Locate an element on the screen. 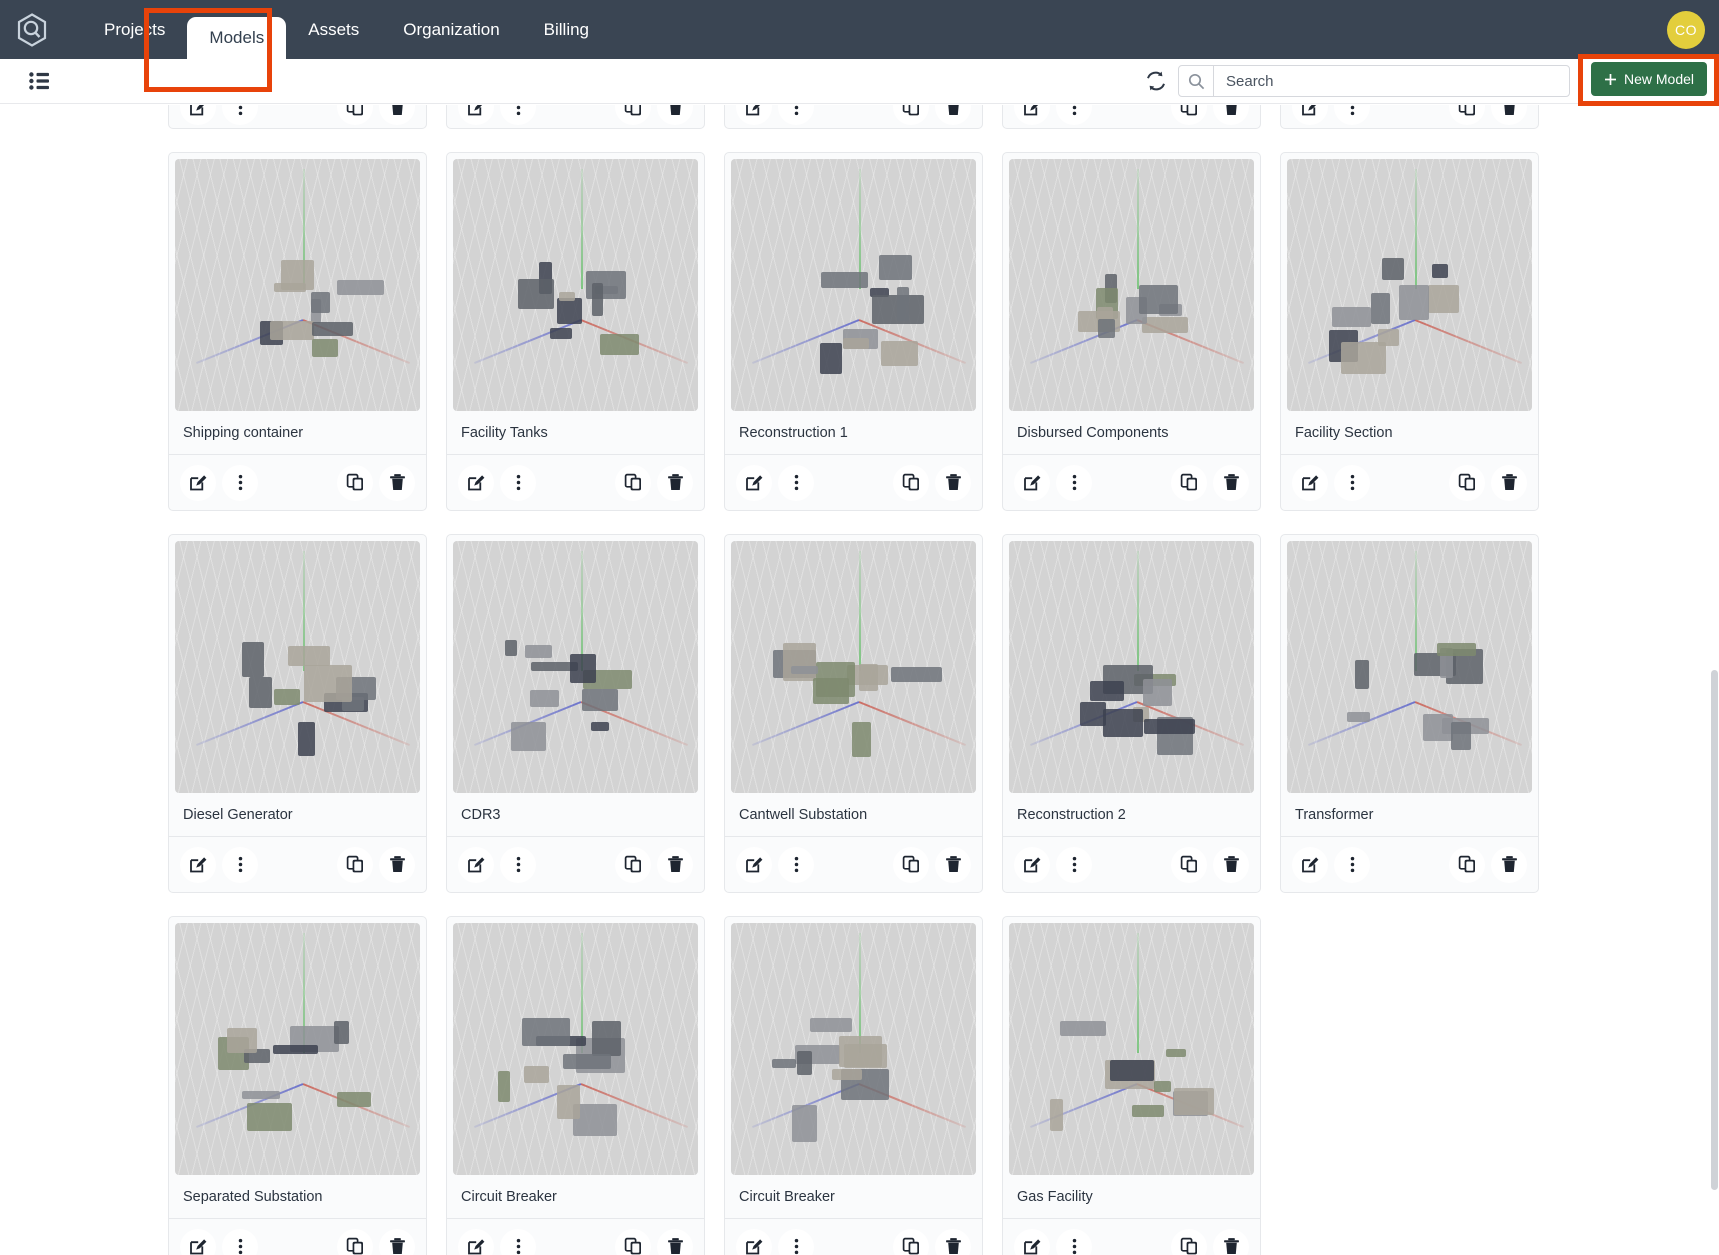 The image size is (1719, 1255). tab-billing: Billing is located at coordinates (566, 29).